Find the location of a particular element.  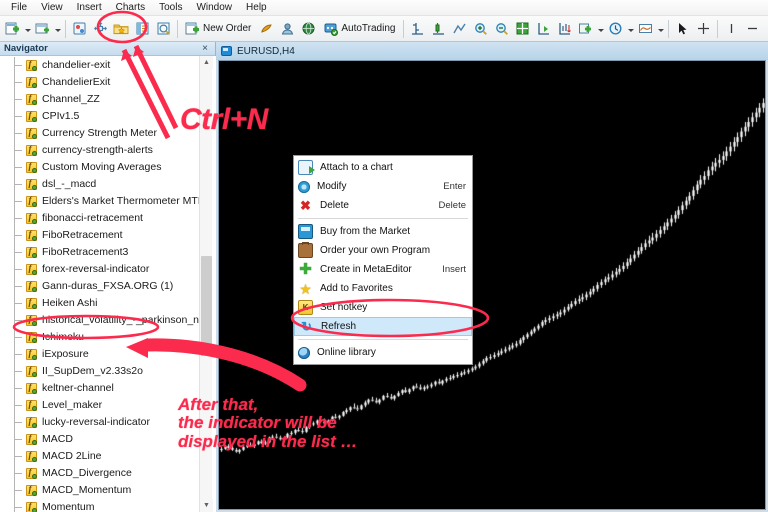

auto-scroll-button is located at coordinates (564, 28).